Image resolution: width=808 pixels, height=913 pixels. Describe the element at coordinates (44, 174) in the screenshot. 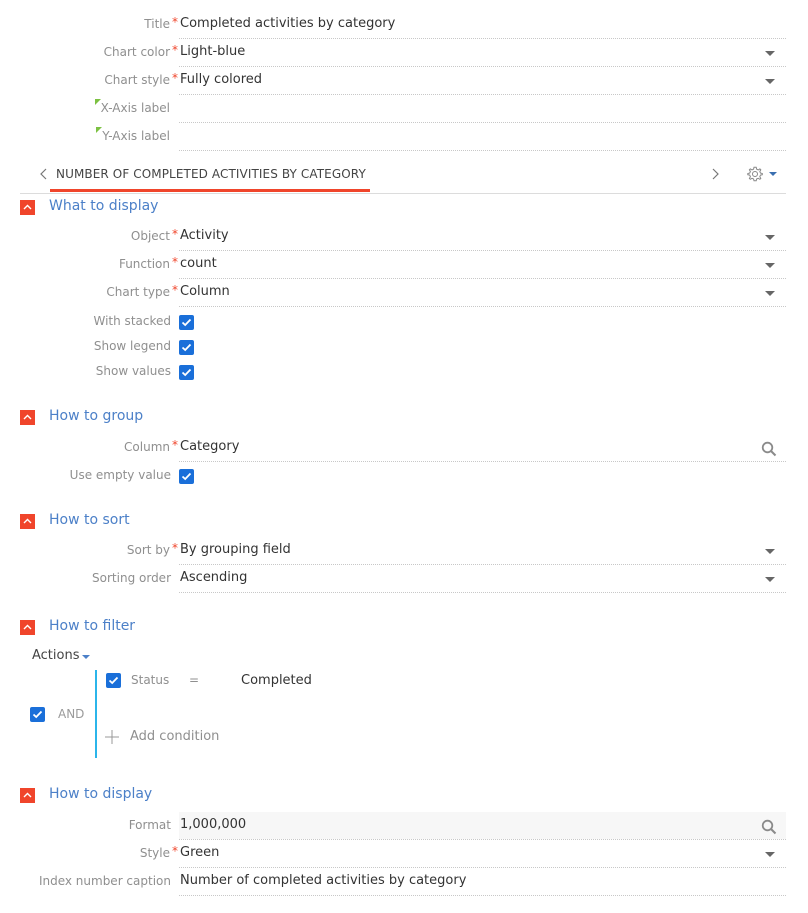

I see `chevron-left-icon` at that location.